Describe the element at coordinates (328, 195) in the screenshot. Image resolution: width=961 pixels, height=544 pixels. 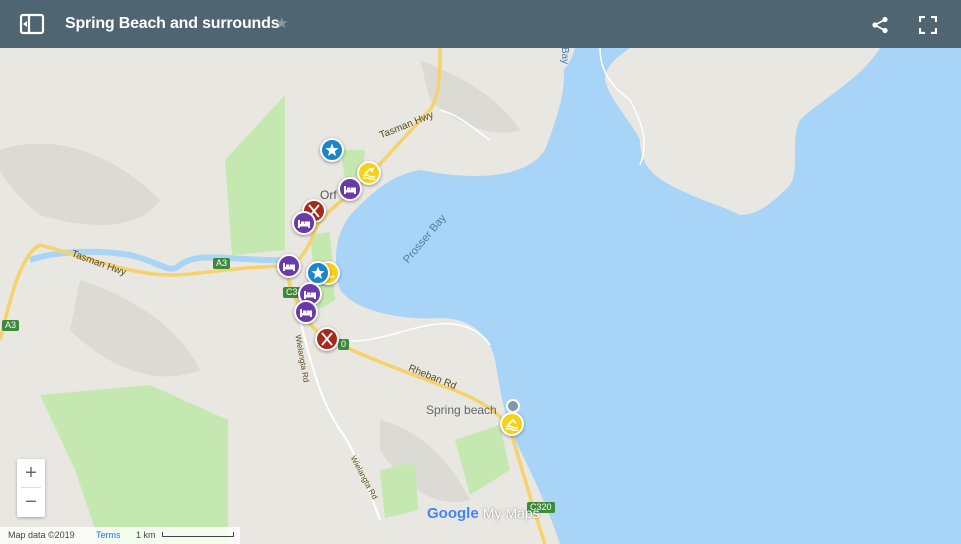
I see `label-orford: Orf` at that location.